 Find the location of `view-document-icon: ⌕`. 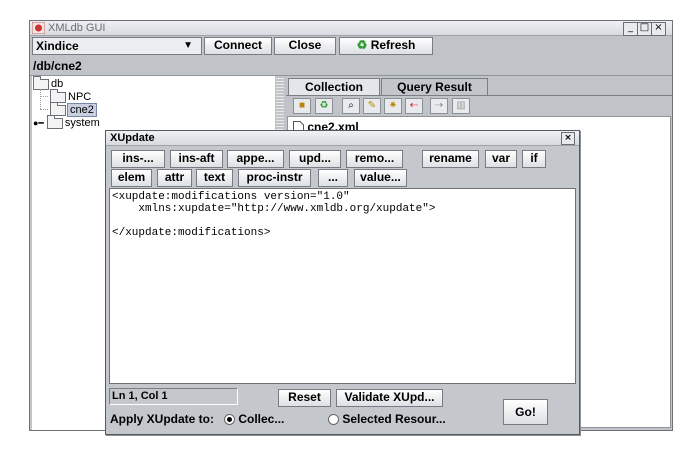

view-document-icon: ⌕ is located at coordinates (351, 106).